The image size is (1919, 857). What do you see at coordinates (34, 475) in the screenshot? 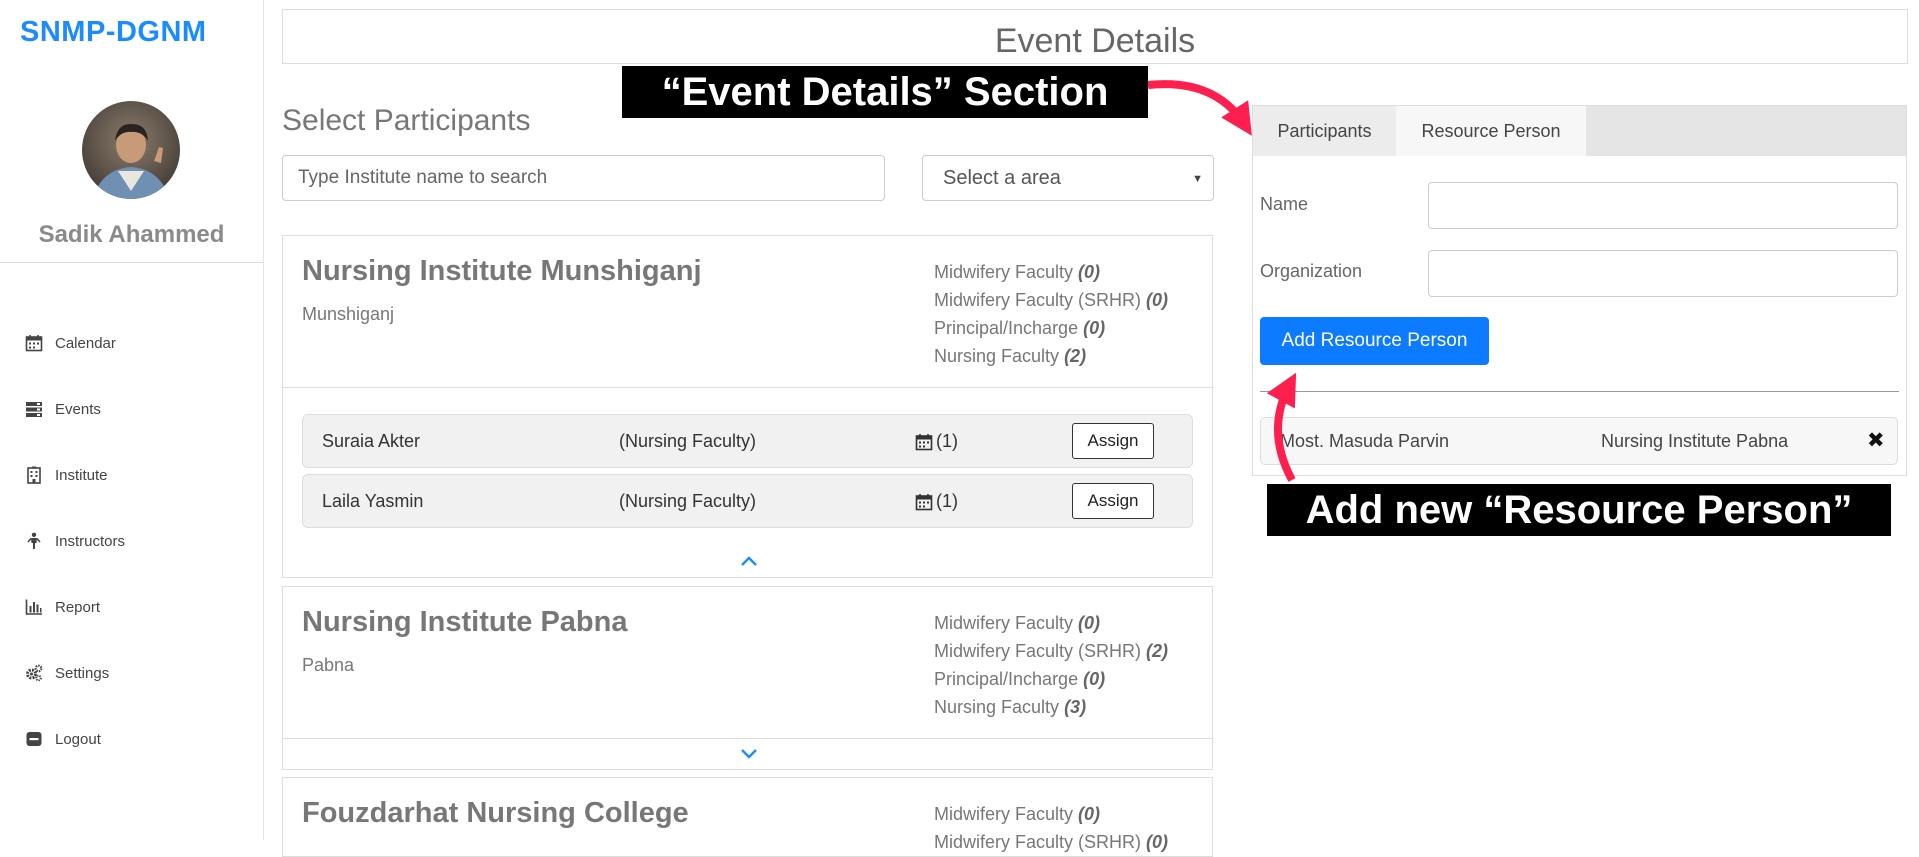
I see `building-icon` at bounding box center [34, 475].